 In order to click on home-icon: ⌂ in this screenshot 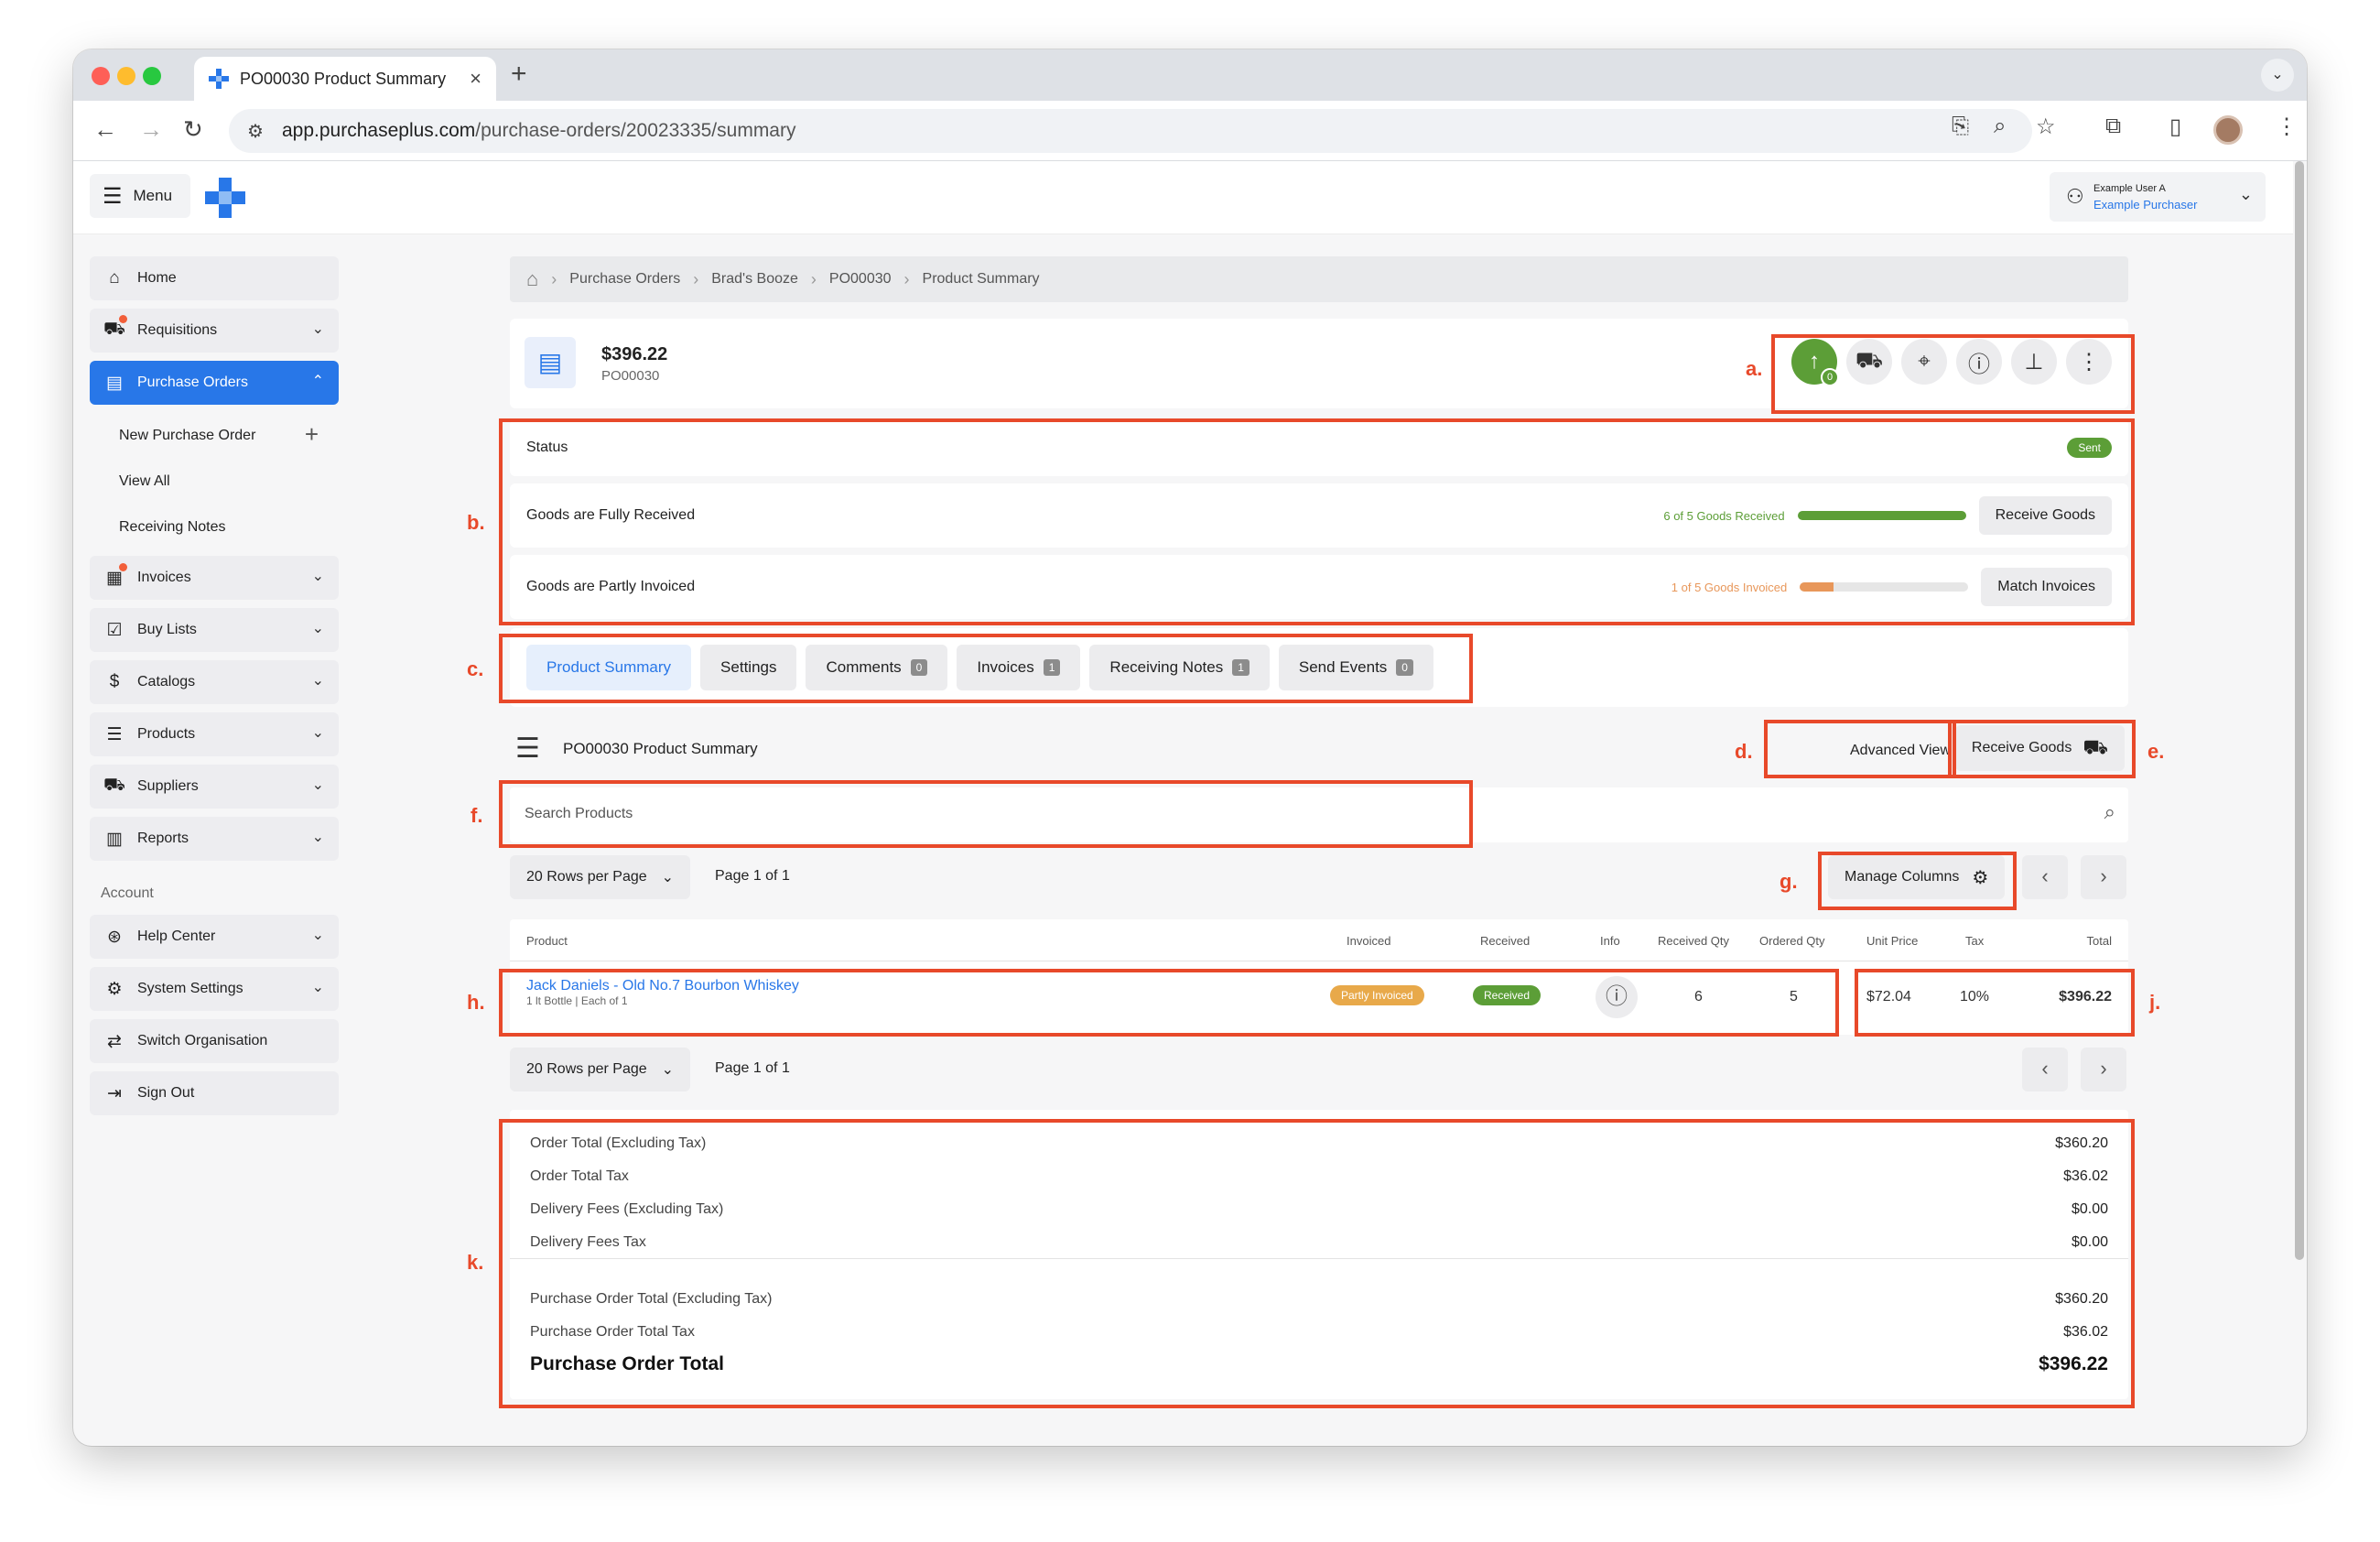, I will do `click(532, 279)`.